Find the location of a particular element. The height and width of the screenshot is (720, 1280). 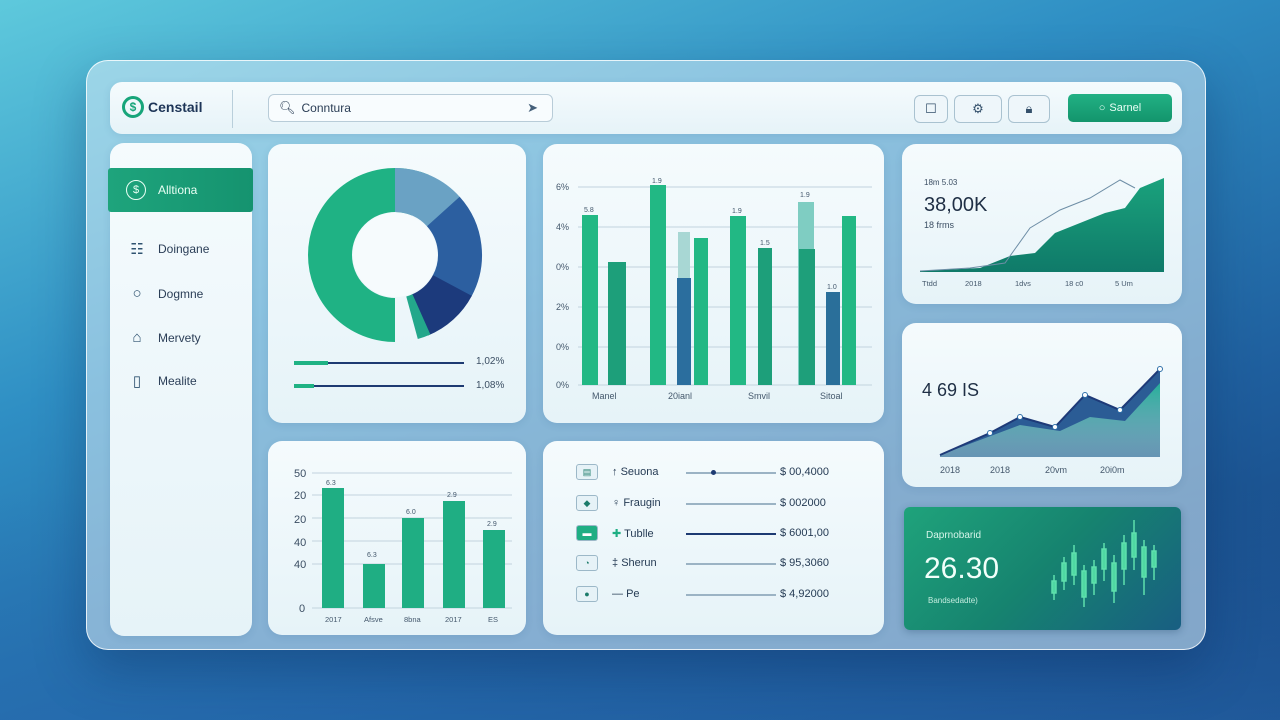

sidebar-item-3: ○ Dogmne is located at coordinates (165, 293).